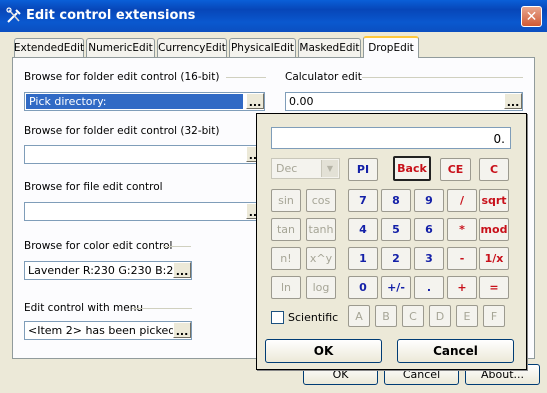  I want to click on back-button: Back, so click(412, 168).